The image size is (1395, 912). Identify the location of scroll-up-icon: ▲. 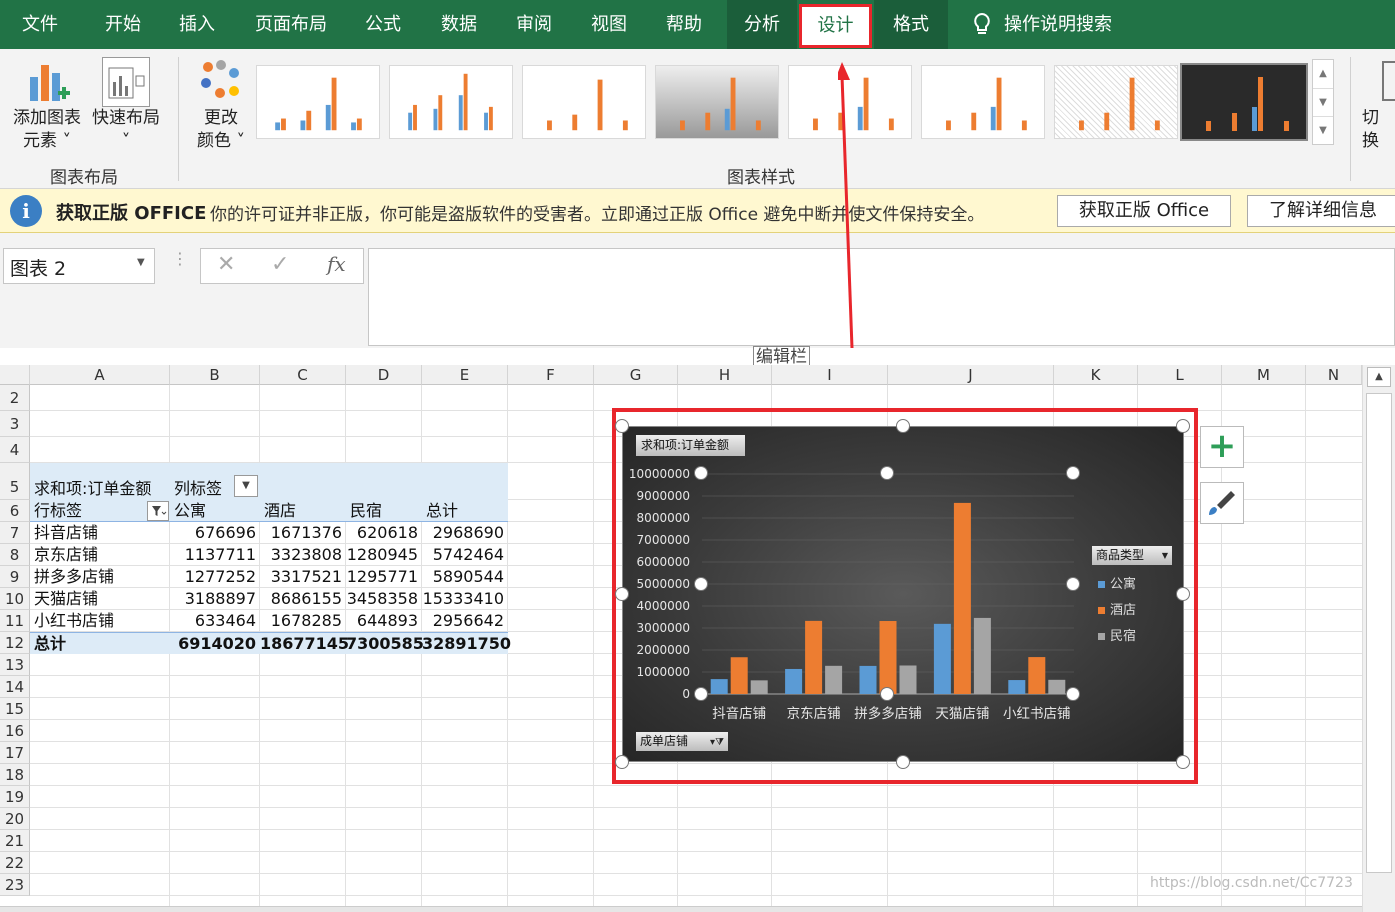
(1379, 377).